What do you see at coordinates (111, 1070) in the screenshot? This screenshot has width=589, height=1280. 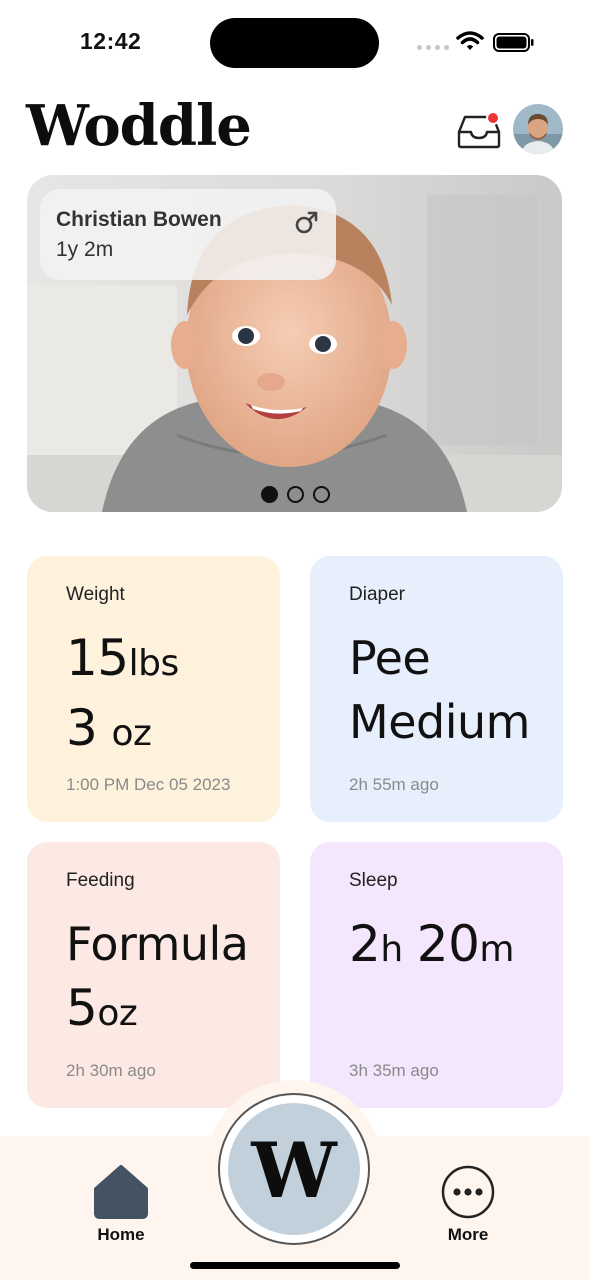 I see `feeding-timestamp: 2h 30m ago` at bounding box center [111, 1070].